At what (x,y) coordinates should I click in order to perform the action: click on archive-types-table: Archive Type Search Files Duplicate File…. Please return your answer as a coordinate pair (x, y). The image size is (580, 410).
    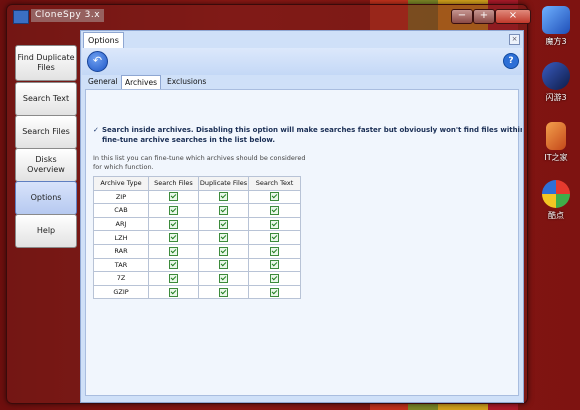
    Looking at the image, I should click on (197, 238).